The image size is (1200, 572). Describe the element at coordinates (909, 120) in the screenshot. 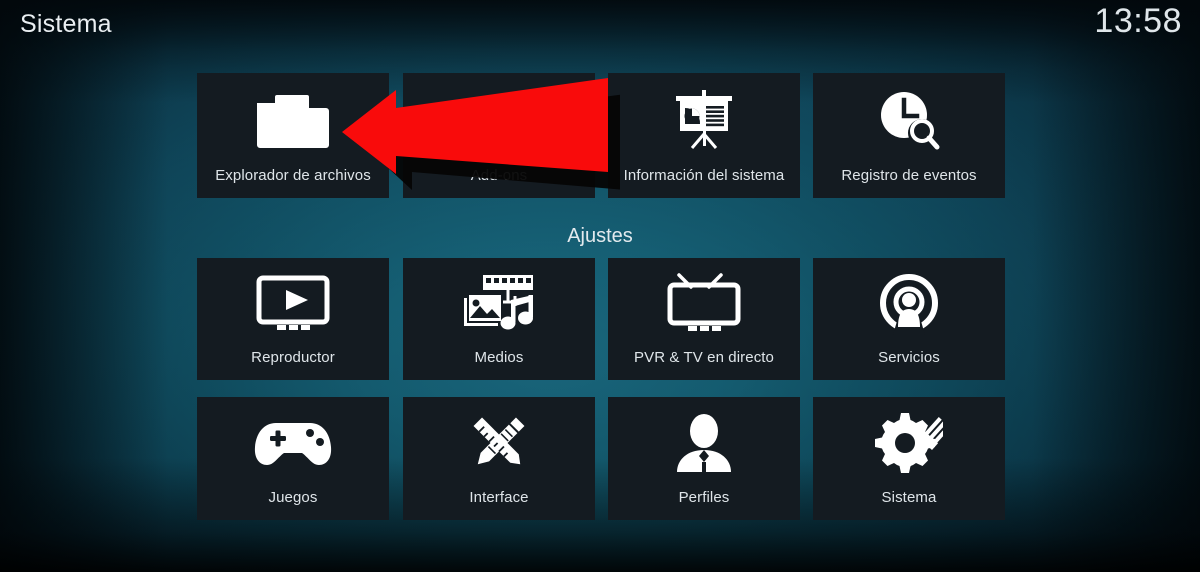

I see `clock-search-icon` at that location.